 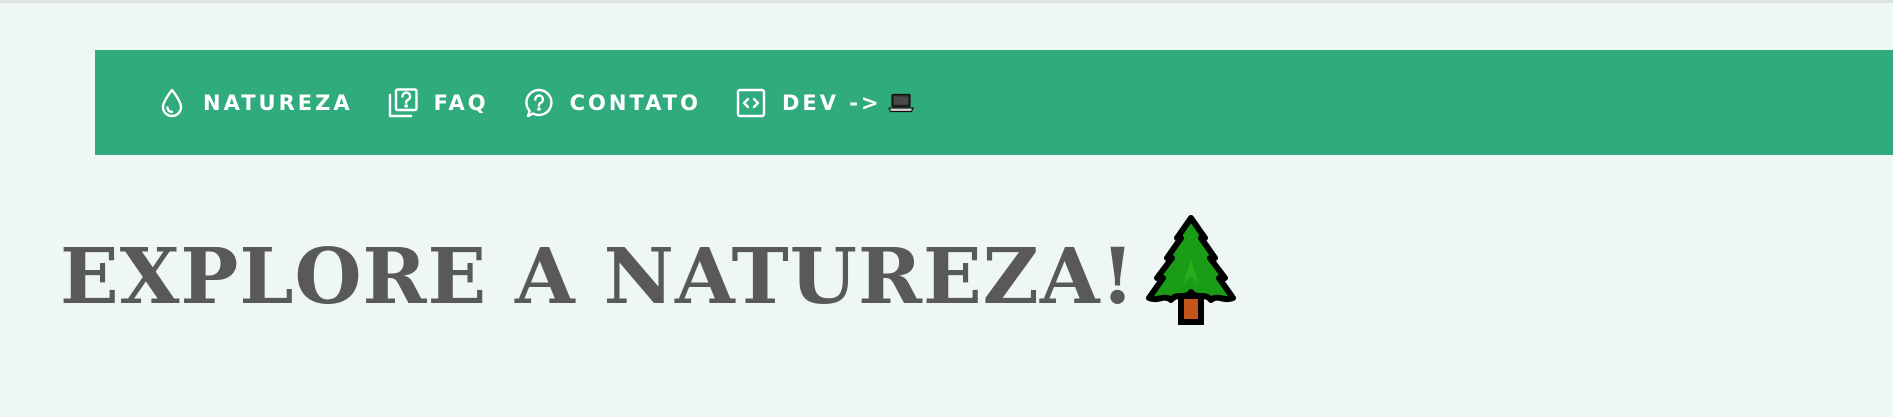 I want to click on nav-item-dev: DEV ->, so click(x=824, y=103).